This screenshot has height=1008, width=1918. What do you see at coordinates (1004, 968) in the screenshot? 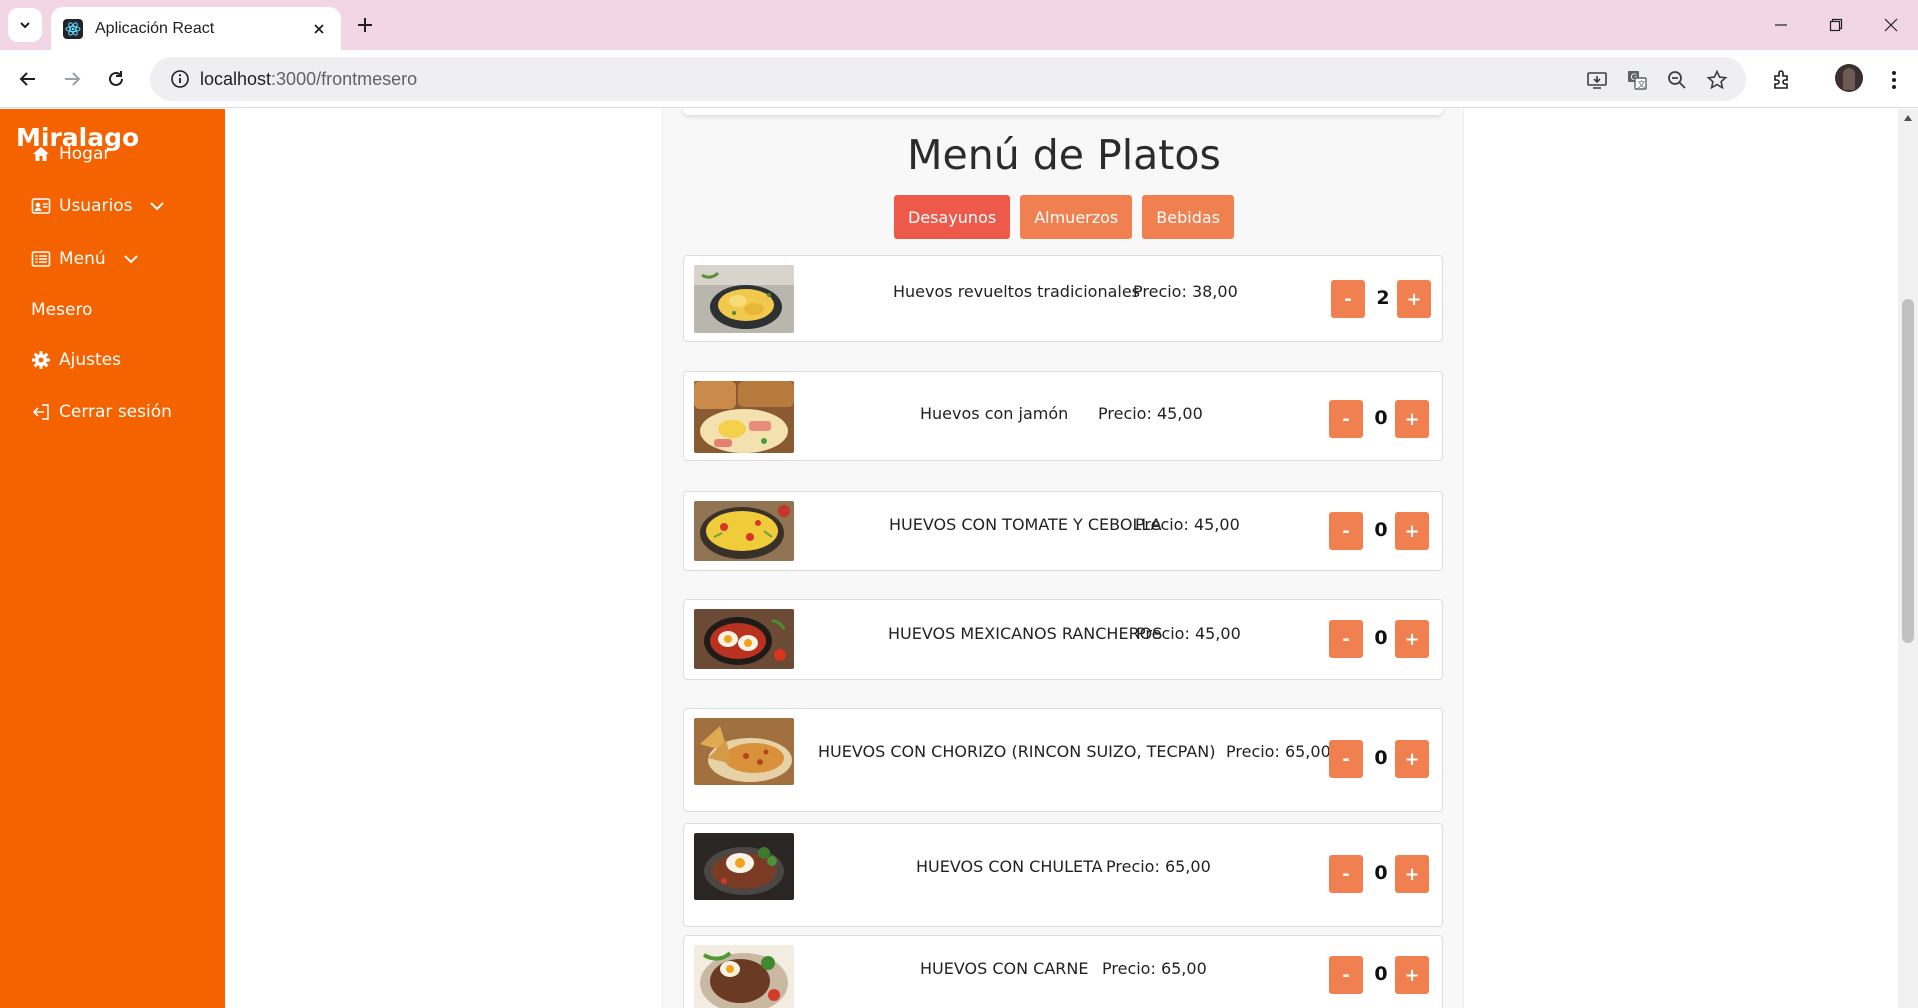
I see `dish-name: HUEVOS CON CARNE` at bounding box center [1004, 968].